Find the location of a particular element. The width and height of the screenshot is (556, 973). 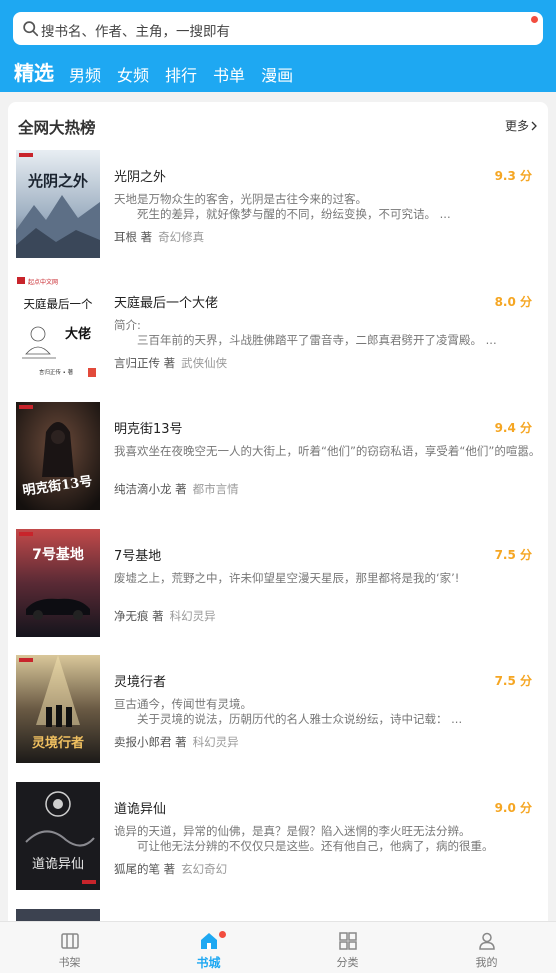

more-link: 更多 is located at coordinates (521, 125).